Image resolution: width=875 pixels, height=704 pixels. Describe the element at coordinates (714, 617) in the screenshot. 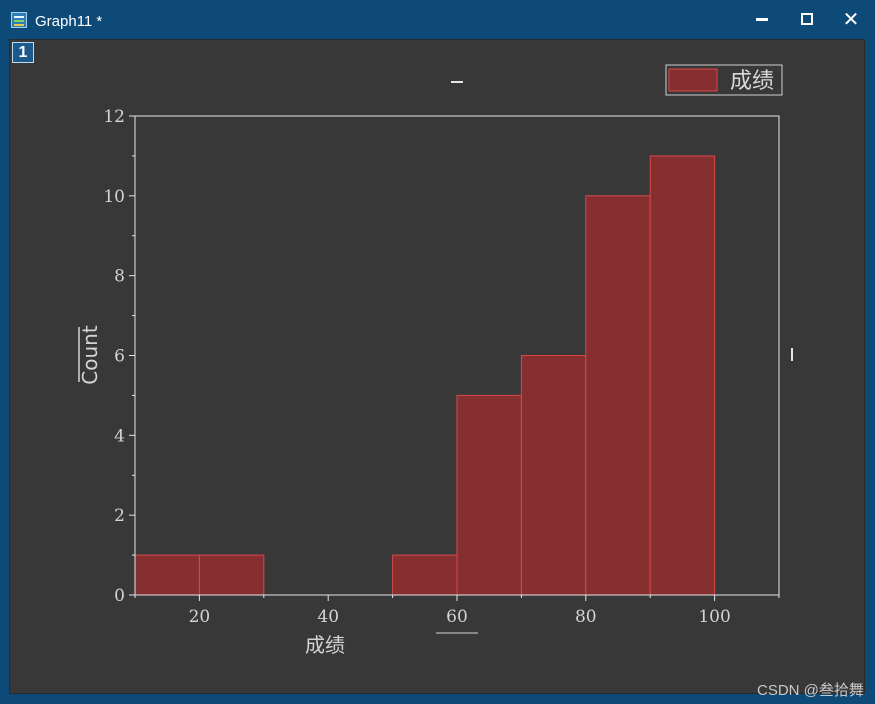

I see `x-tick-label-100: 100` at that location.